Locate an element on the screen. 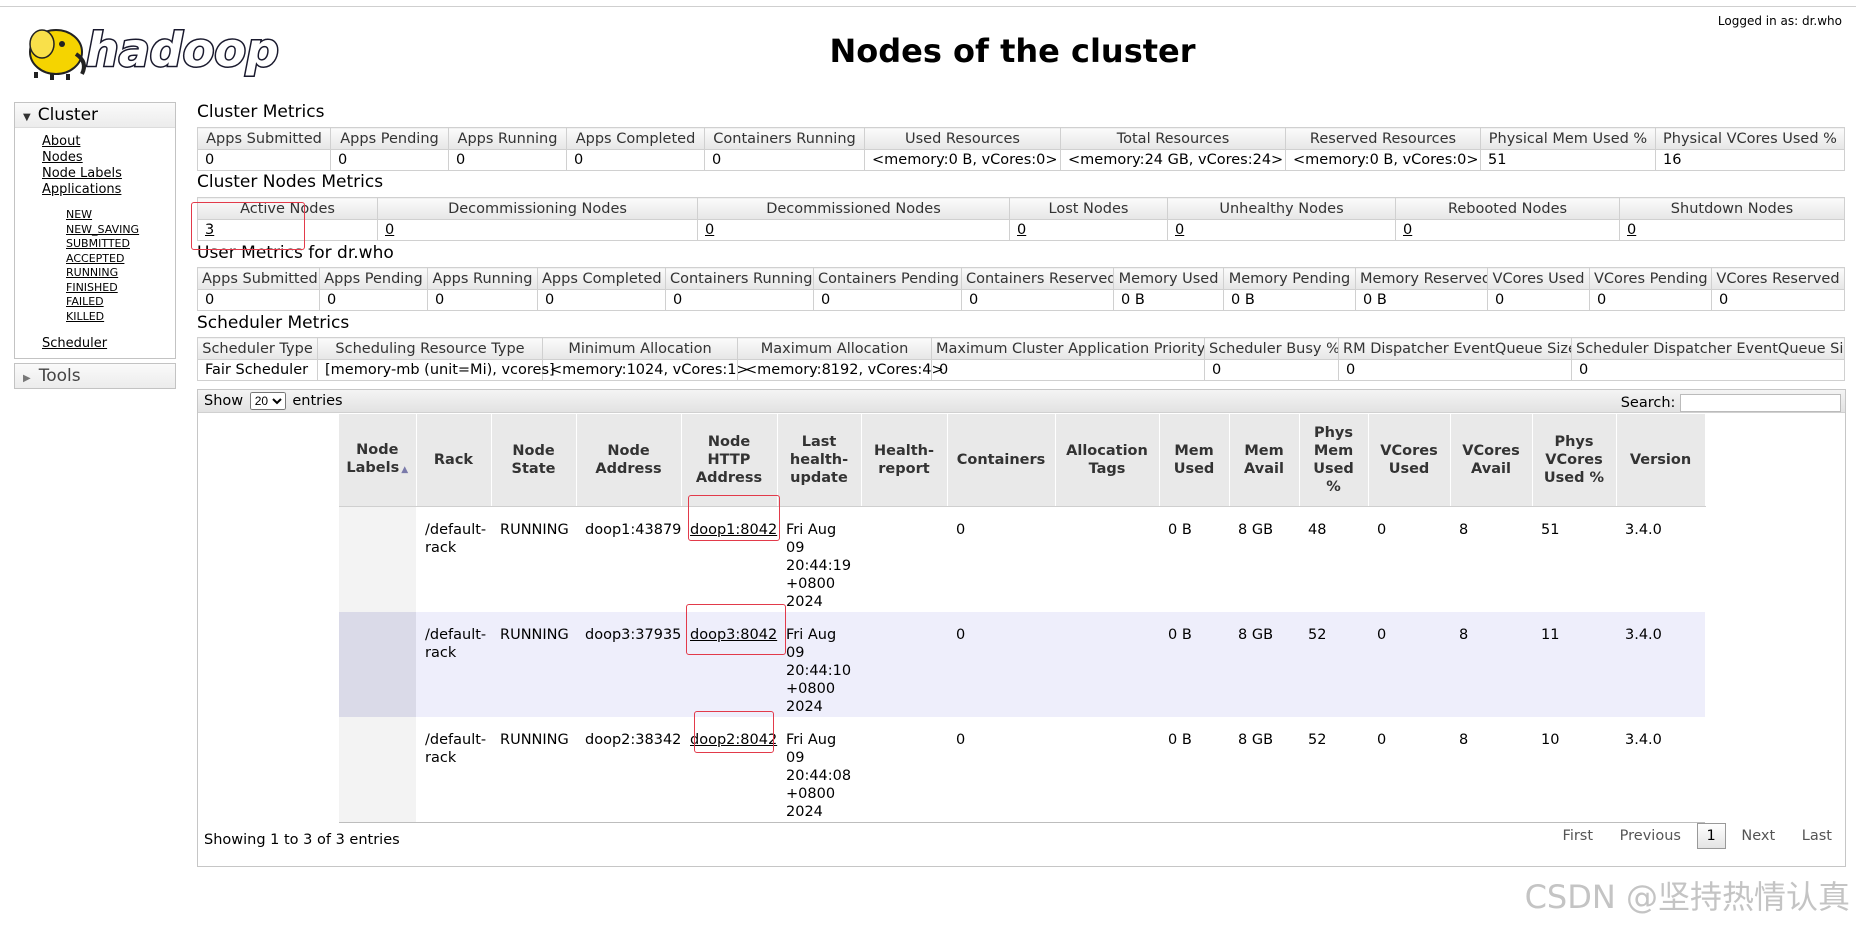 The image size is (1856, 929). col-header: Maximum Allocation is located at coordinates (834, 348).